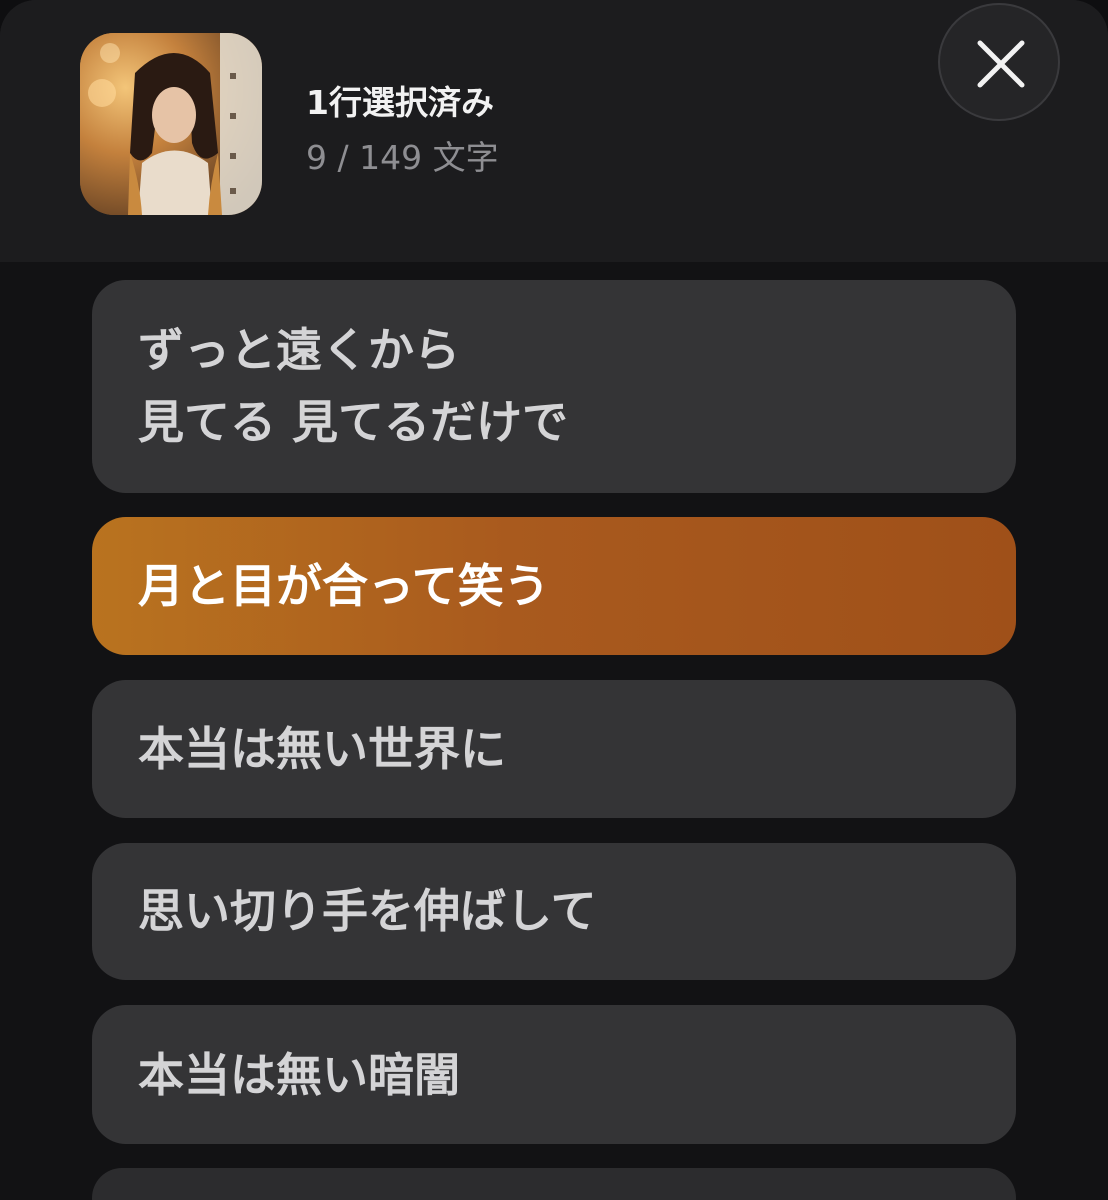 This screenshot has width=1108, height=1200. I want to click on lyric-row: 本当は無い世界に, so click(554, 749).